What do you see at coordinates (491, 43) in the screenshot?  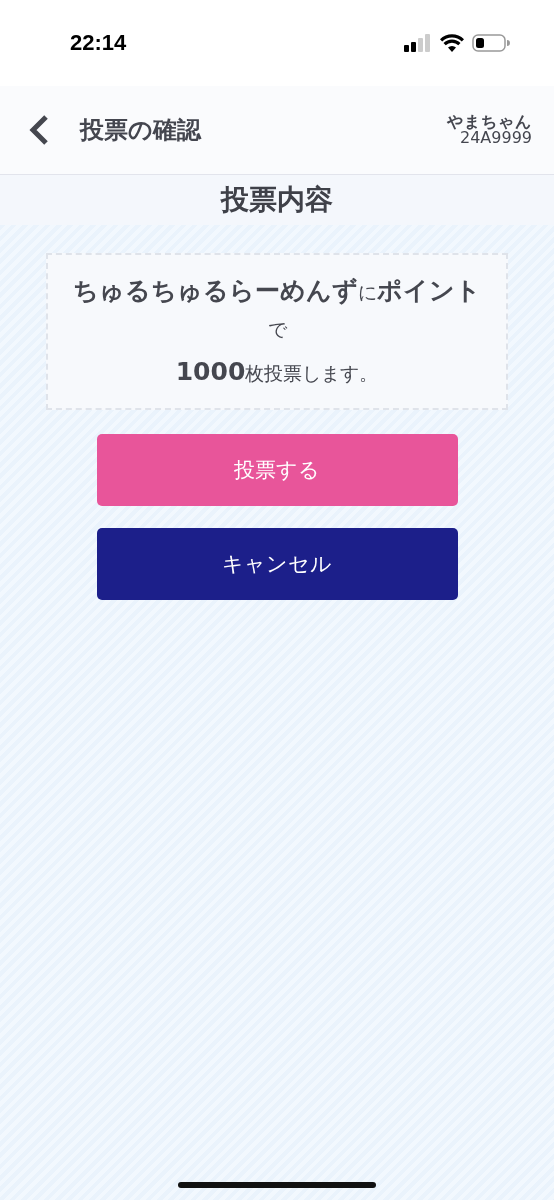 I see `battery-icon` at bounding box center [491, 43].